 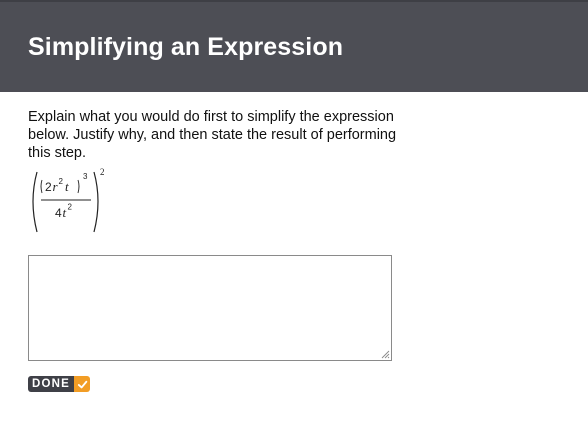 What do you see at coordinates (385, 354) in the screenshot?
I see `resize-handle-icon` at bounding box center [385, 354].